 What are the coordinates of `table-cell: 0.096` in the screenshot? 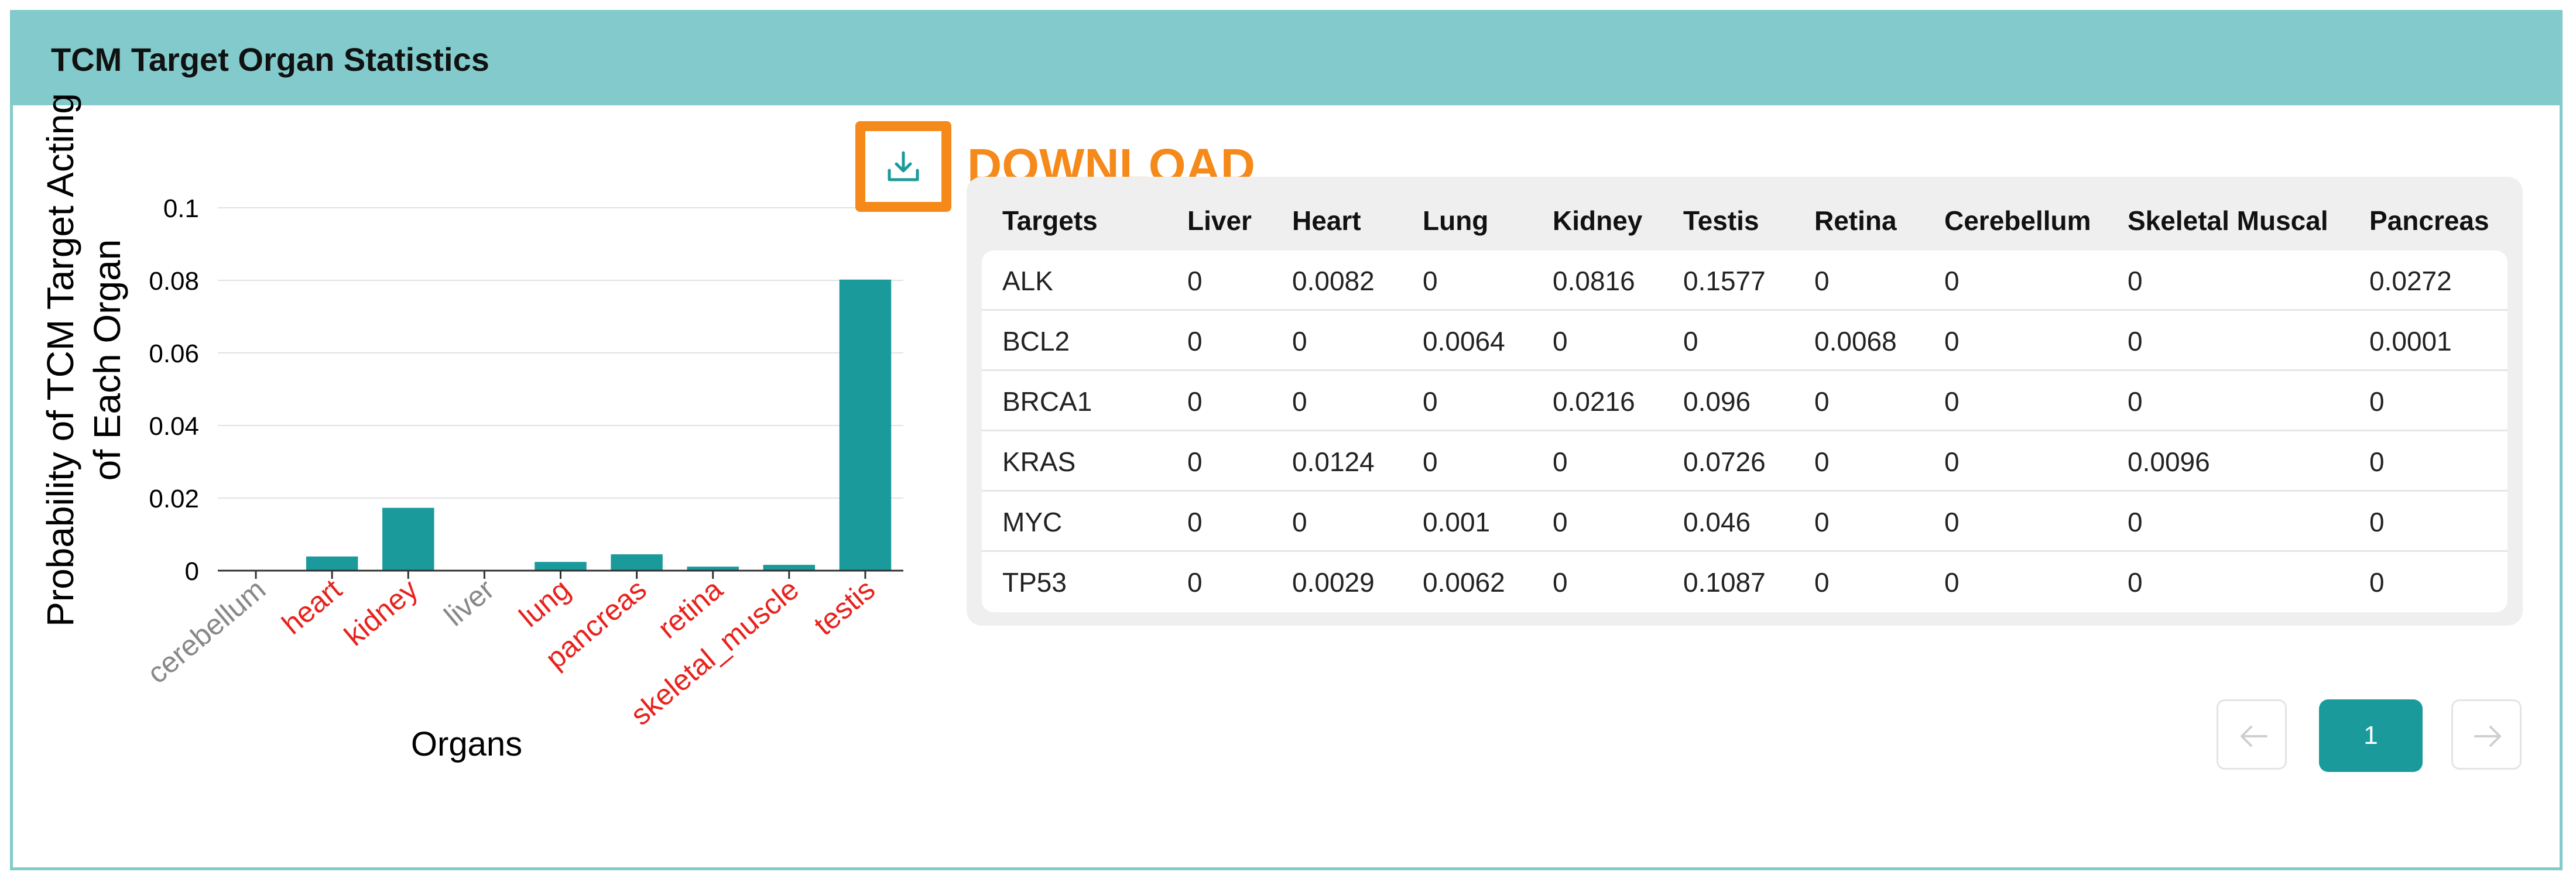 It's located at (1717, 402).